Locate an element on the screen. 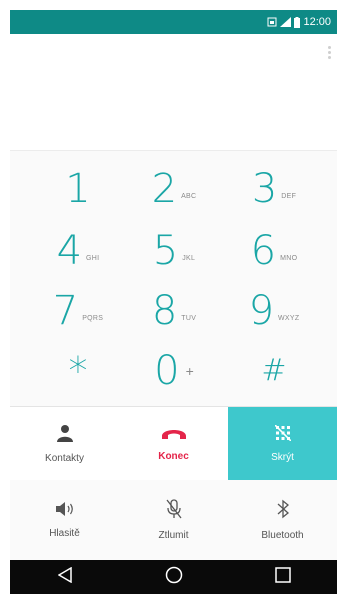  contacts-button: Kontakty is located at coordinates (64, 444).